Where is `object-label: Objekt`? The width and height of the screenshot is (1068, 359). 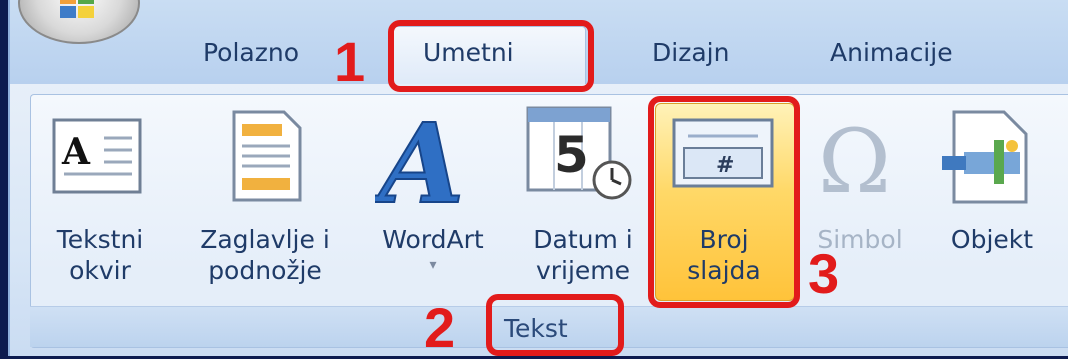
object-label: Objekt is located at coordinates (992, 239).